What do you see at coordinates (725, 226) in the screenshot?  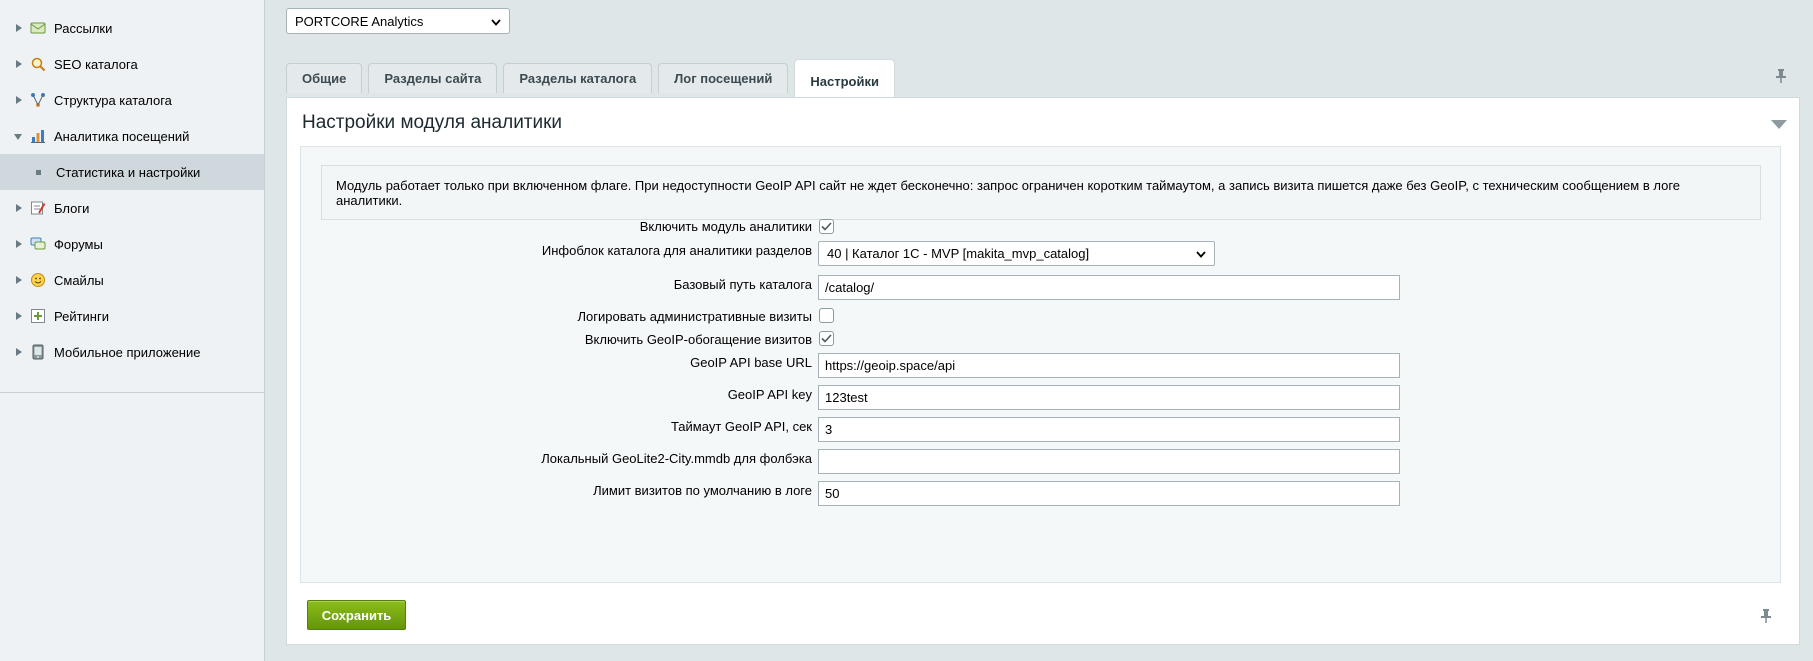 I see `enable-module-label: Включить модуль аналитики` at bounding box center [725, 226].